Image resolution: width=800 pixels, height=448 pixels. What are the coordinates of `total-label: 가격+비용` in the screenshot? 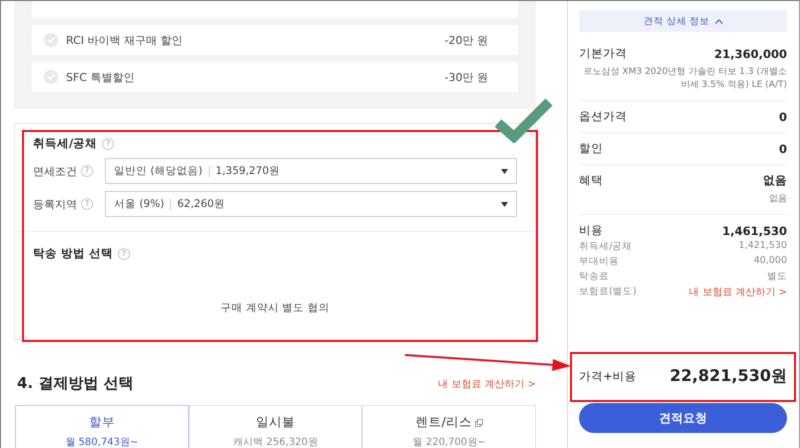 It's located at (608, 376).